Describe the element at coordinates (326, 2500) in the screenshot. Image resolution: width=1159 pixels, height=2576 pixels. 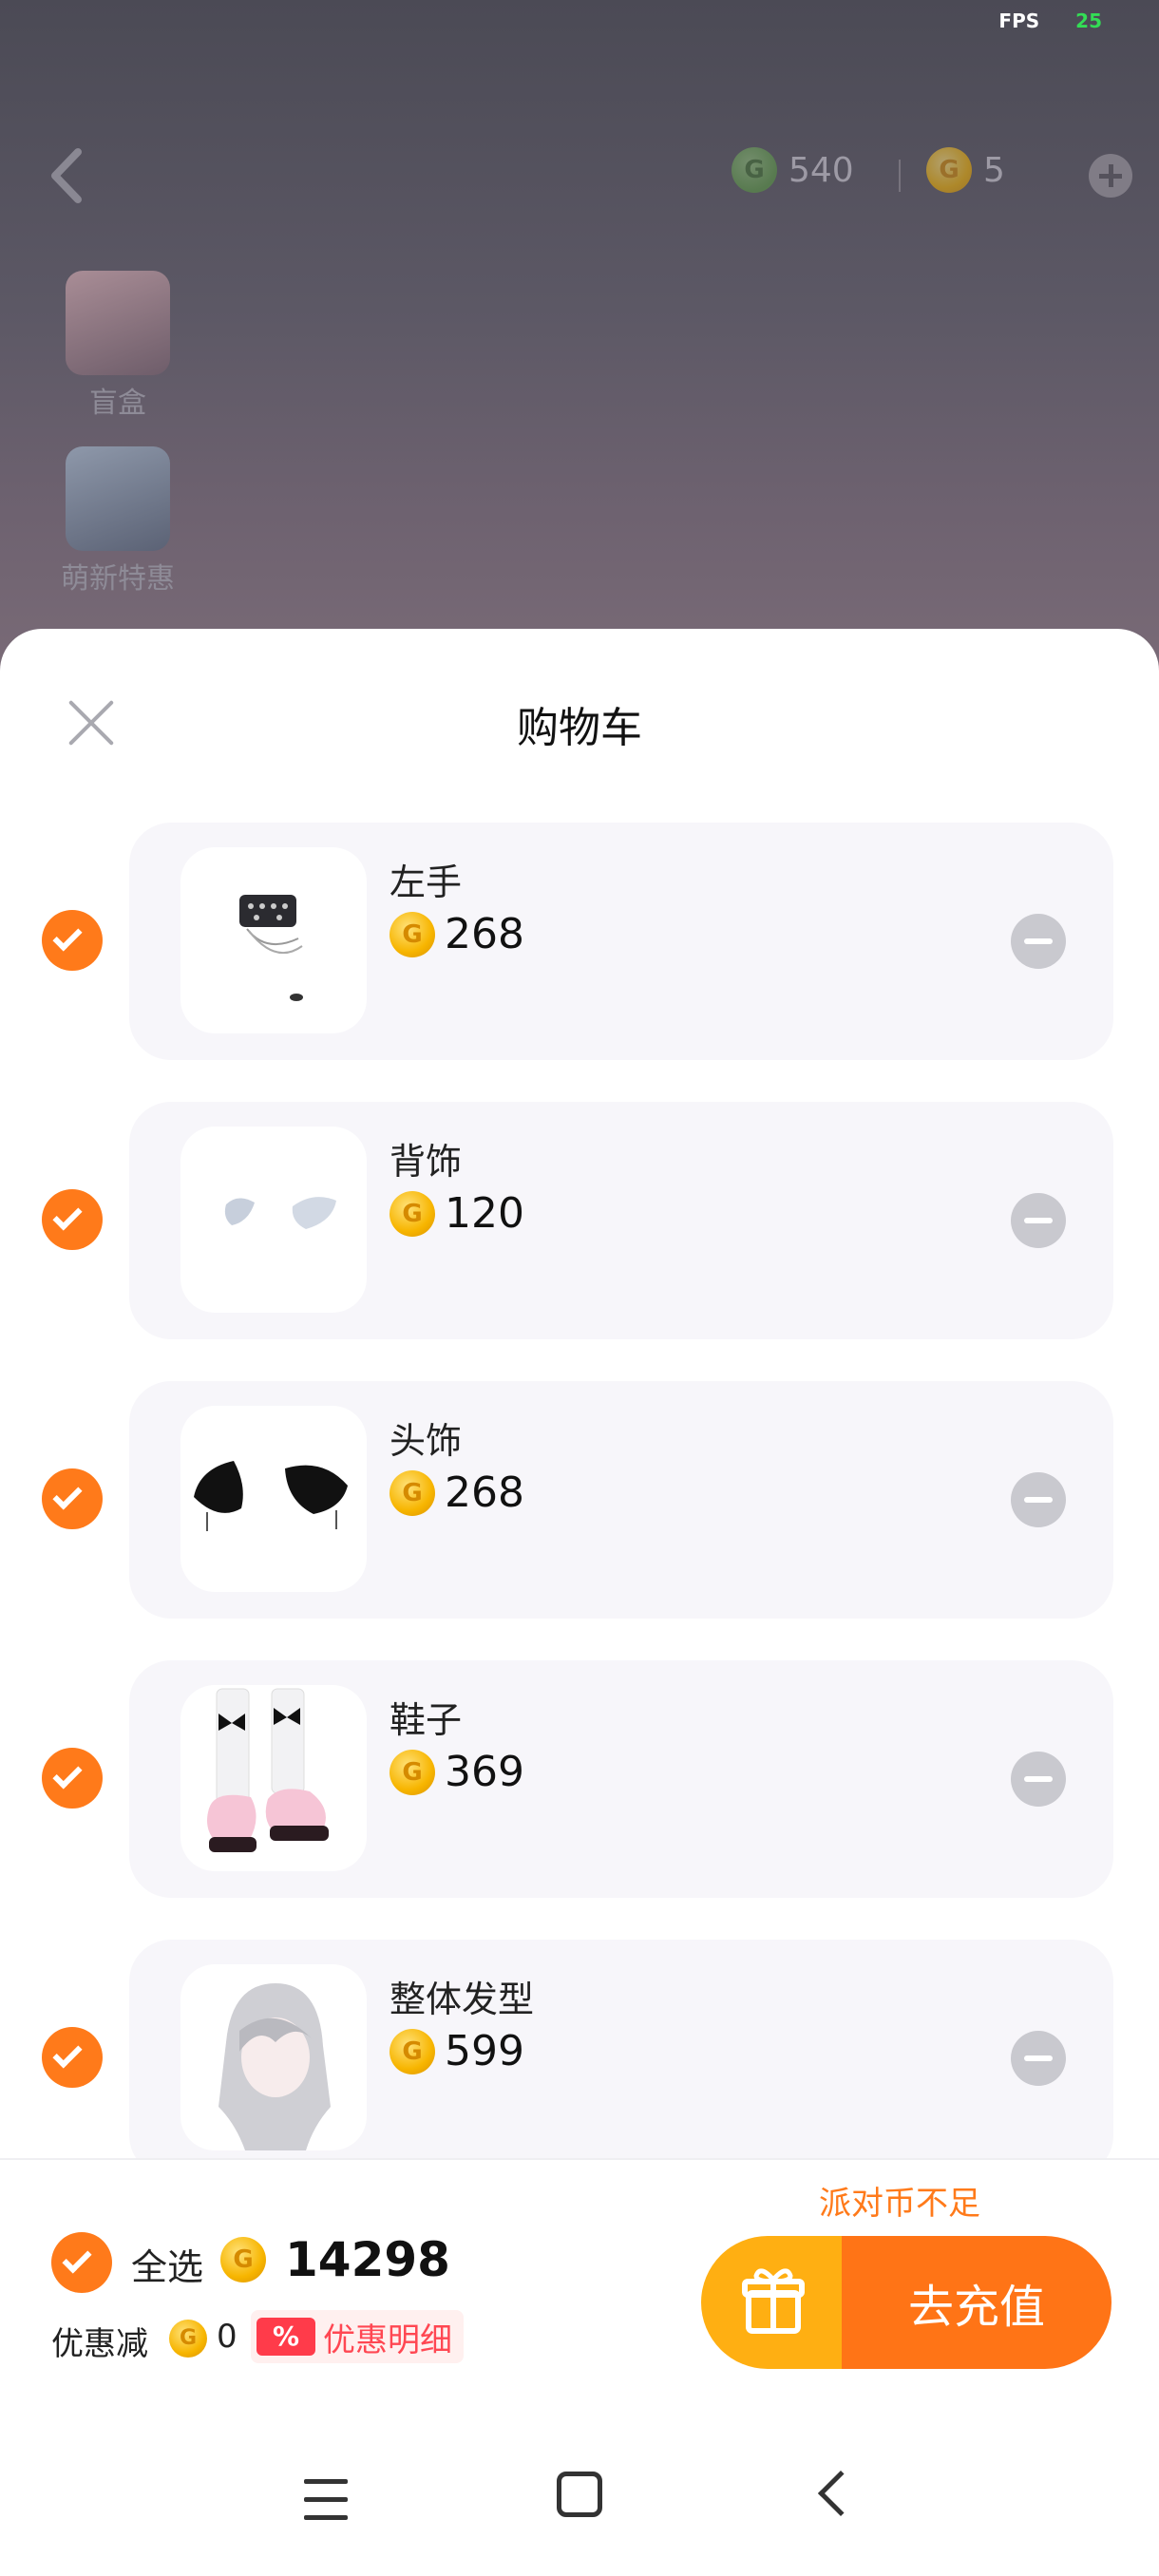
I see `menu-icon` at that location.